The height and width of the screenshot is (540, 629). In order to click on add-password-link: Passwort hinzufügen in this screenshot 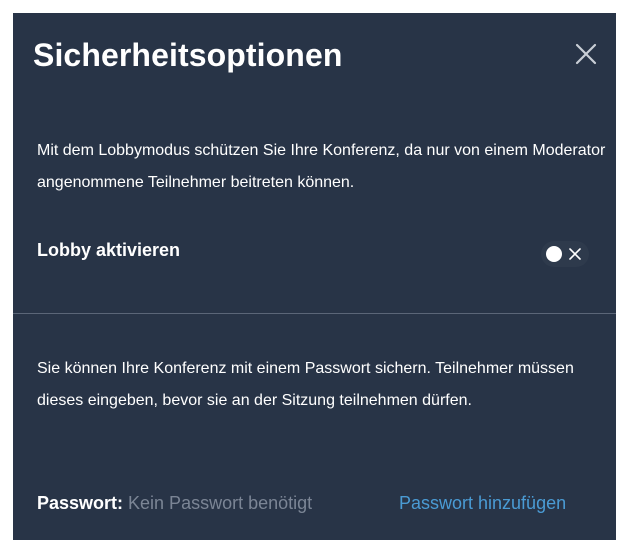, I will do `click(482, 503)`.